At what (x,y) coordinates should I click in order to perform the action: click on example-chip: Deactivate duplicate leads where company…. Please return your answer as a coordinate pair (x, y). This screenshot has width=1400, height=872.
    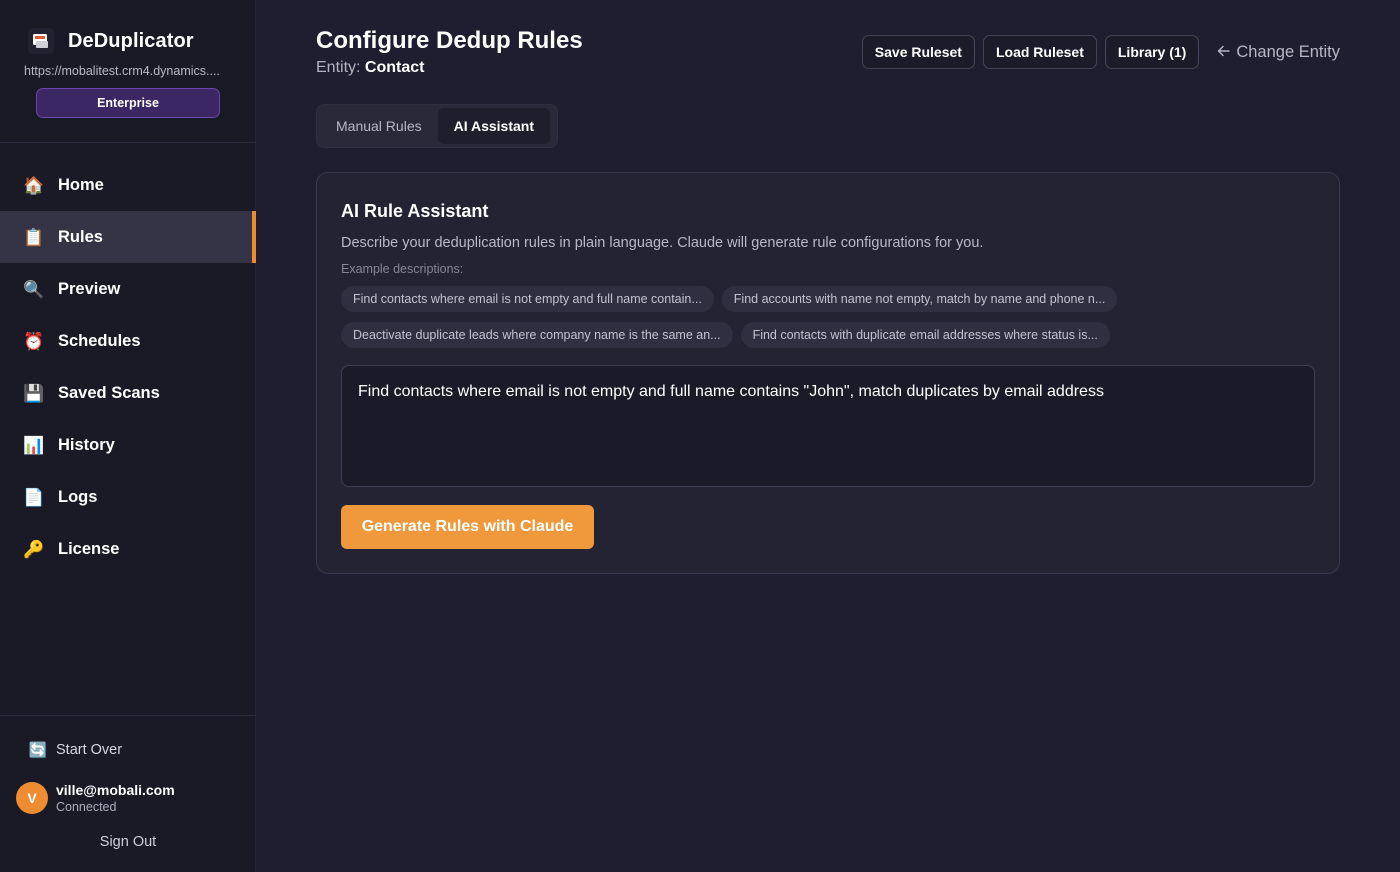
    Looking at the image, I should click on (537, 335).